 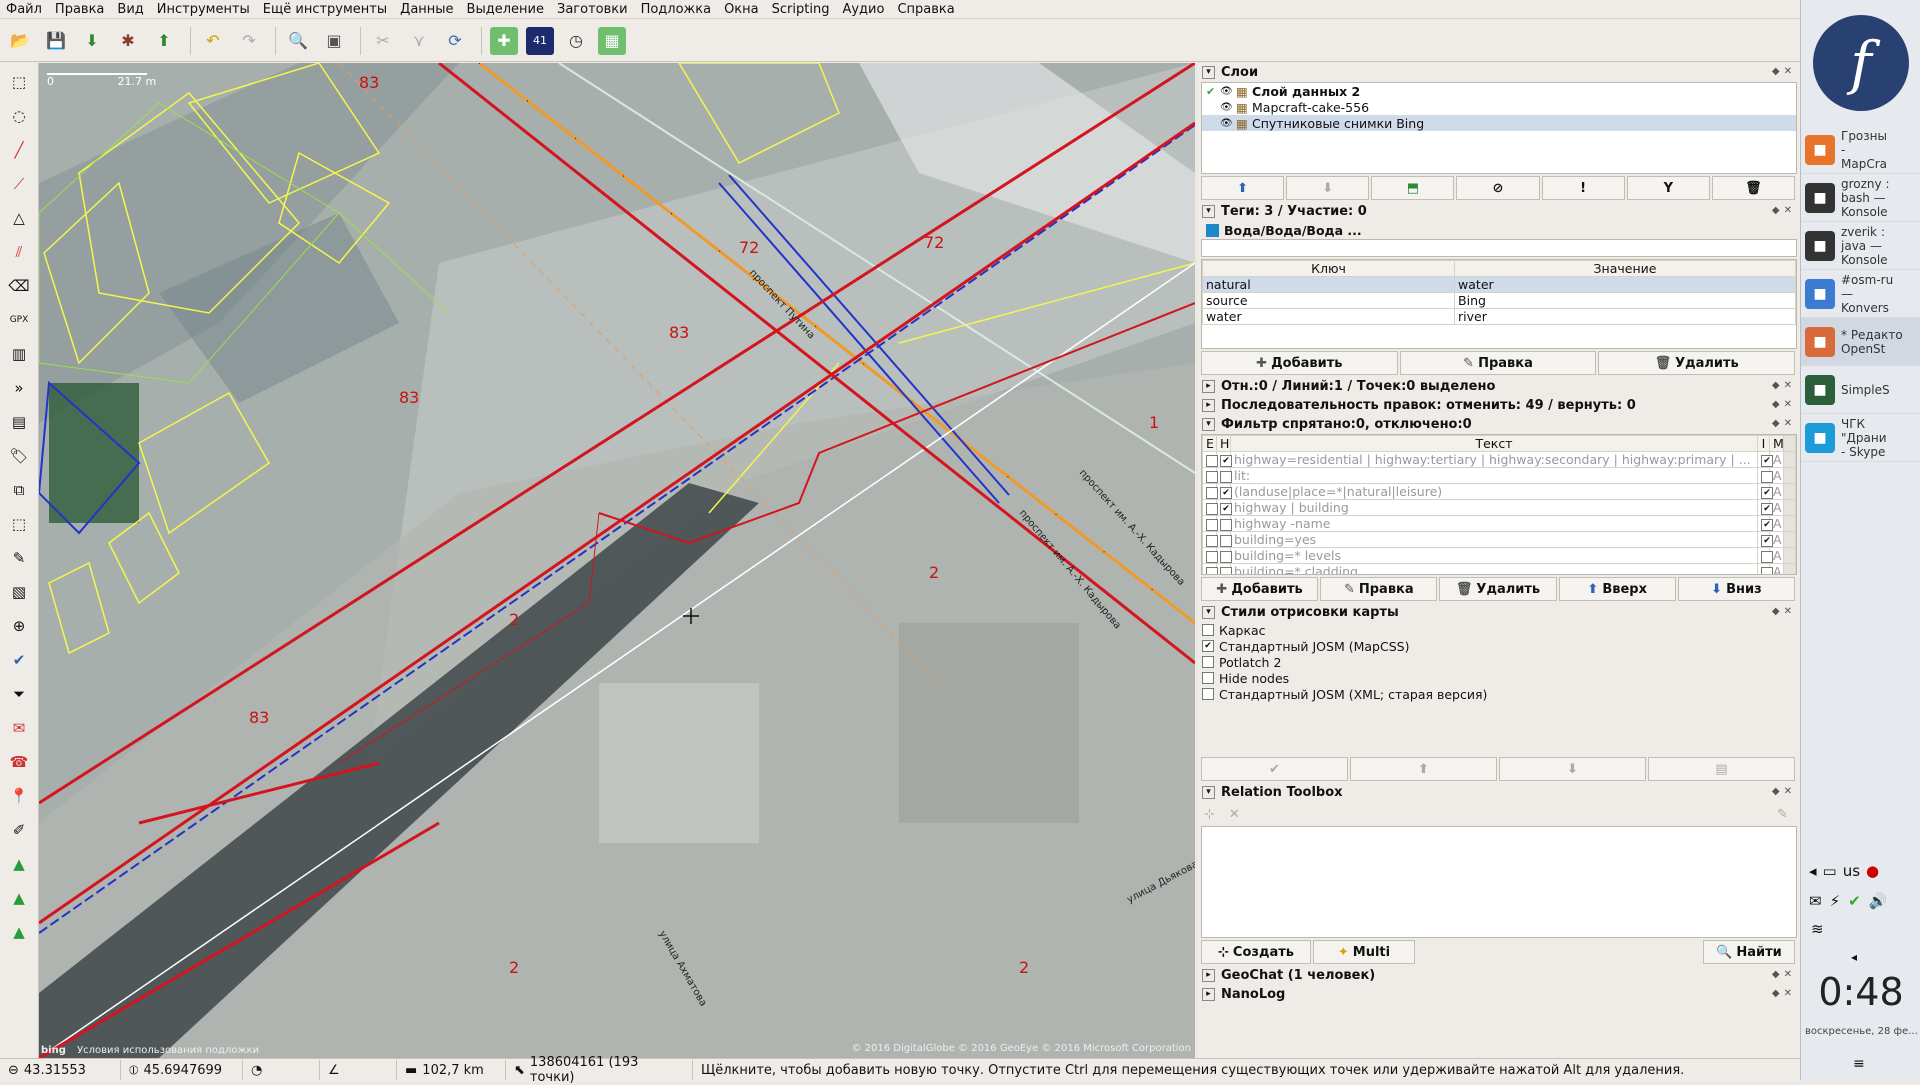 I want to click on building-tool-icon: ▥, so click(x=19, y=354).